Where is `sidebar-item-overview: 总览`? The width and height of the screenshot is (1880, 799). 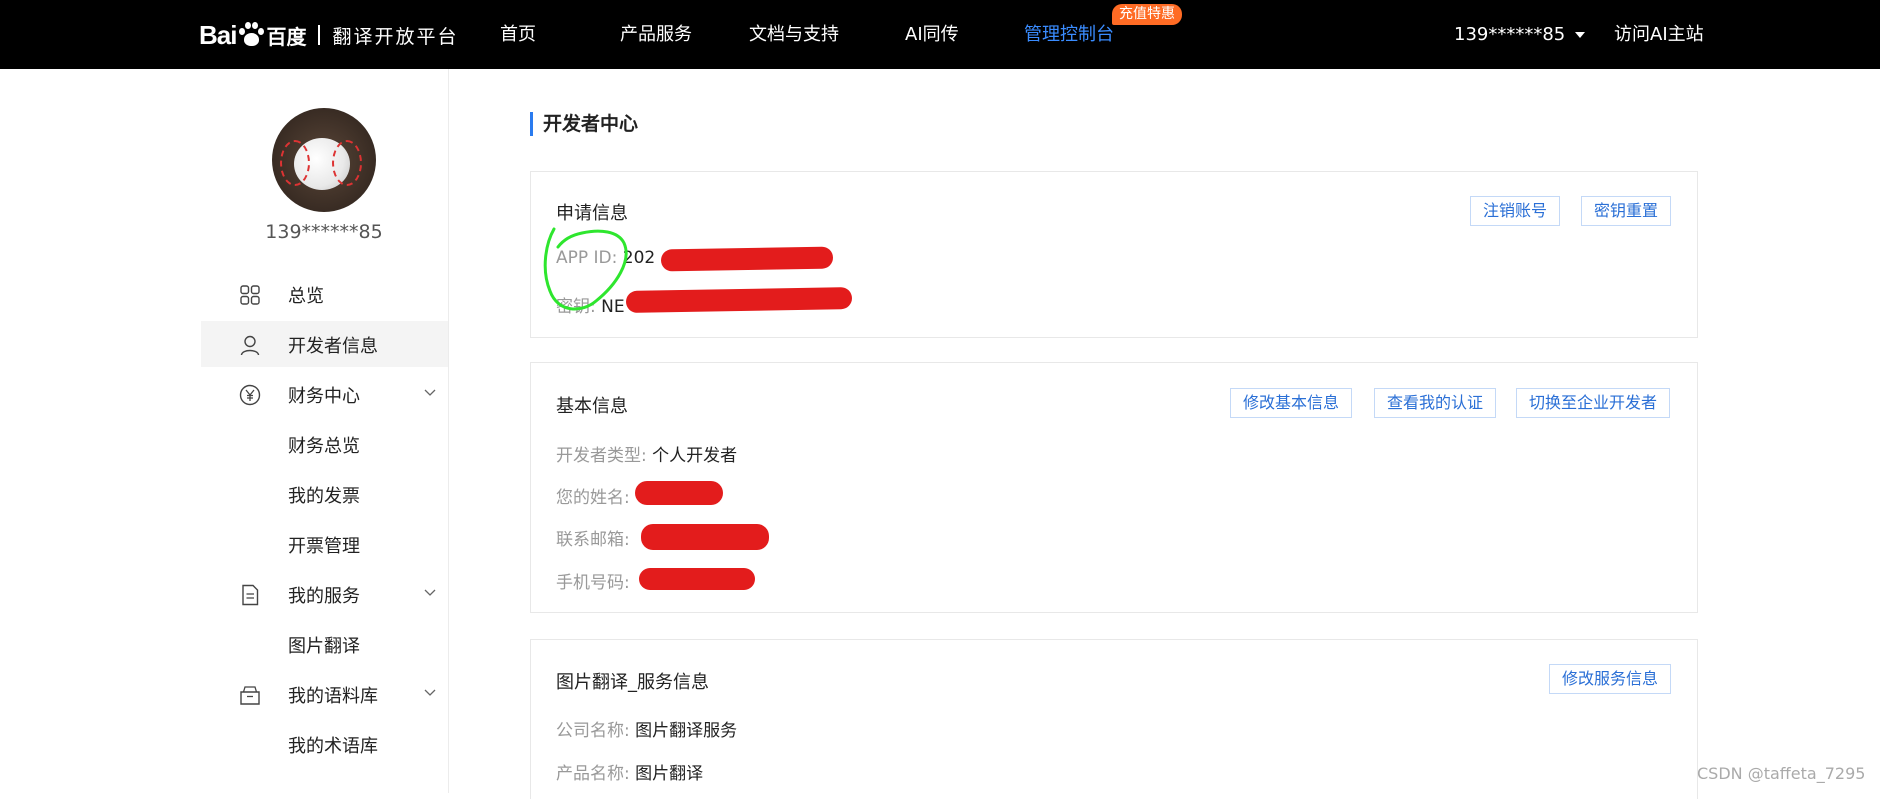 sidebar-item-overview: 总览 is located at coordinates (324, 294).